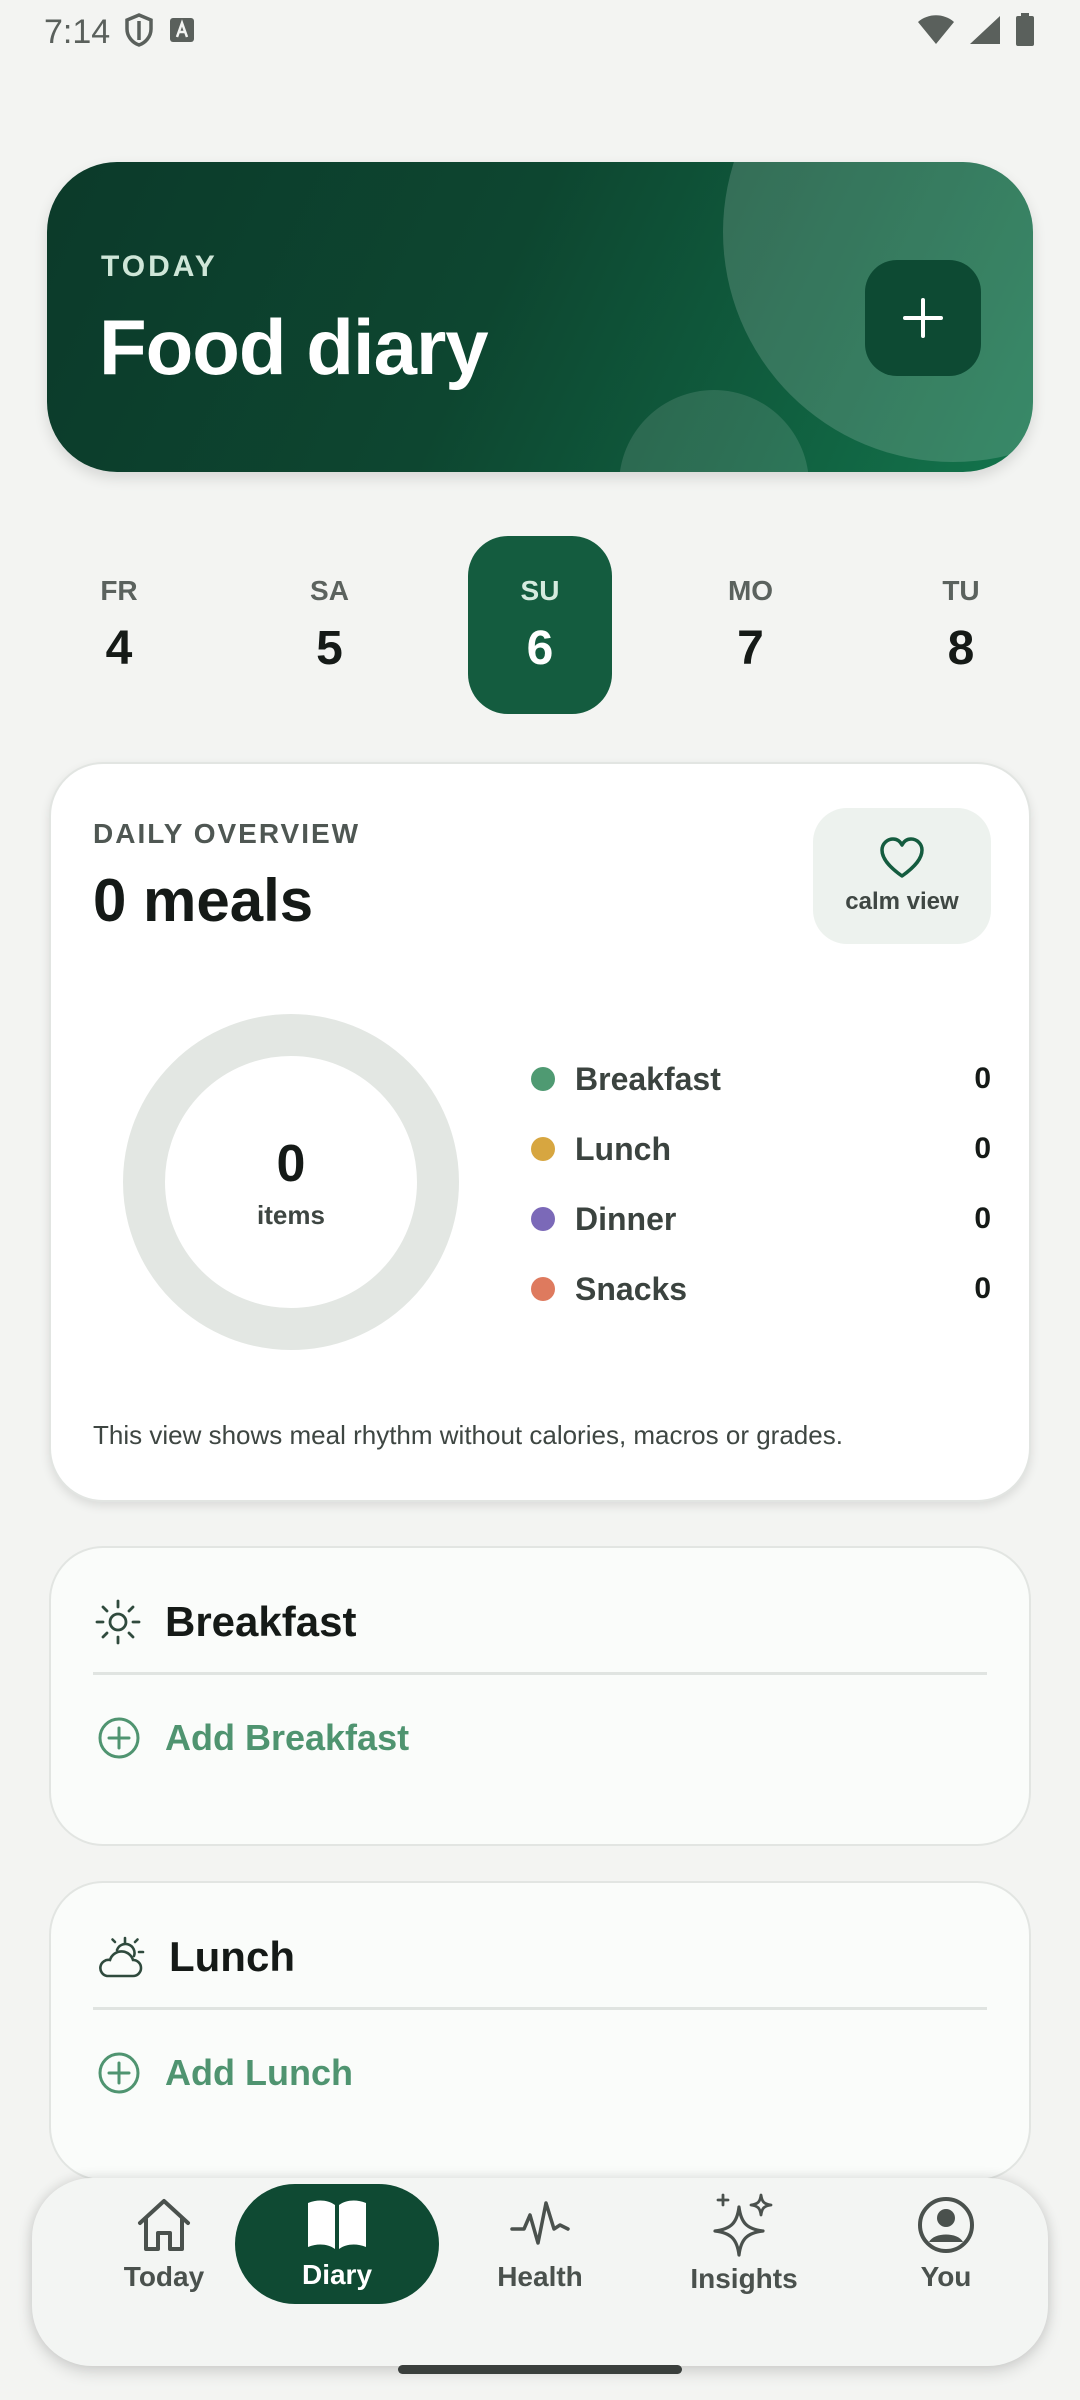 This screenshot has width=1080, height=2400. Describe the element at coordinates (159, 266) in the screenshot. I see `hero-eyebrow: TODAY` at that location.